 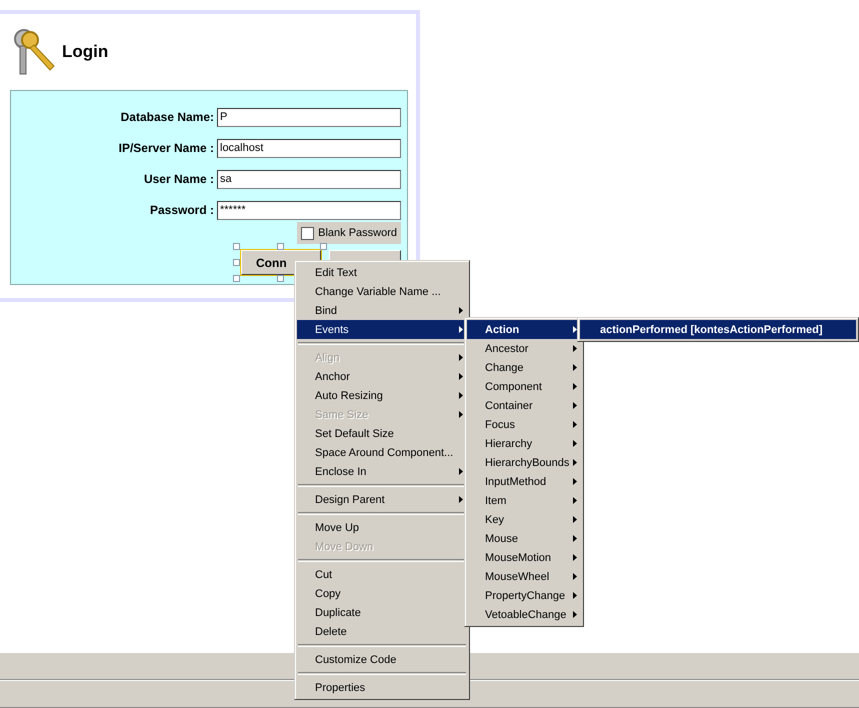 I want to click on login-title: Login, so click(x=85, y=52).